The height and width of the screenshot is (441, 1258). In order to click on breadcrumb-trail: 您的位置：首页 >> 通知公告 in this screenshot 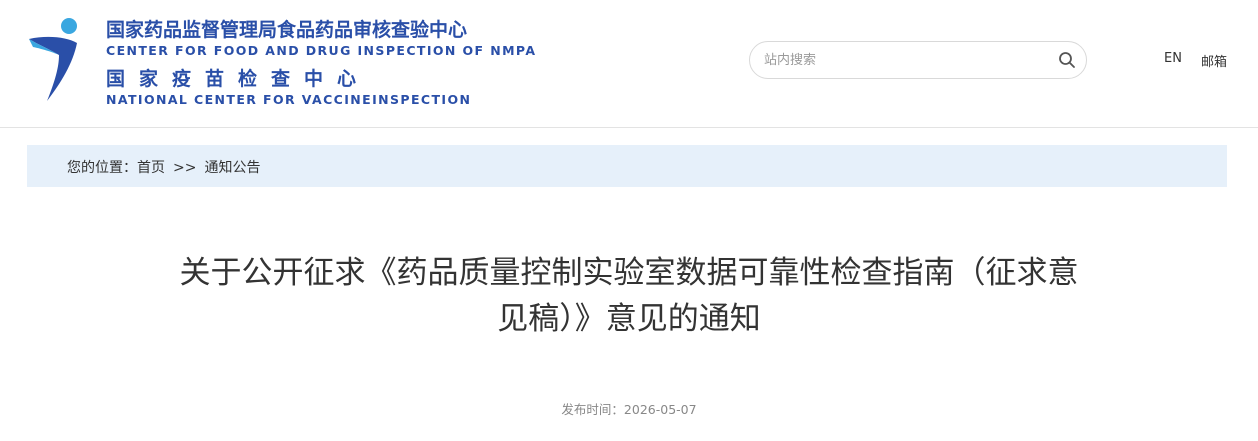, I will do `click(163, 167)`.